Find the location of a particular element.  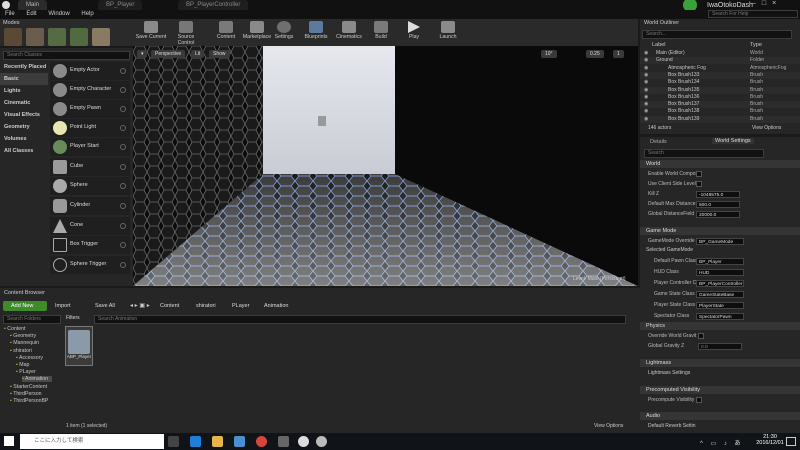

scale-snap-button: 0.25 is located at coordinates (595, 54).